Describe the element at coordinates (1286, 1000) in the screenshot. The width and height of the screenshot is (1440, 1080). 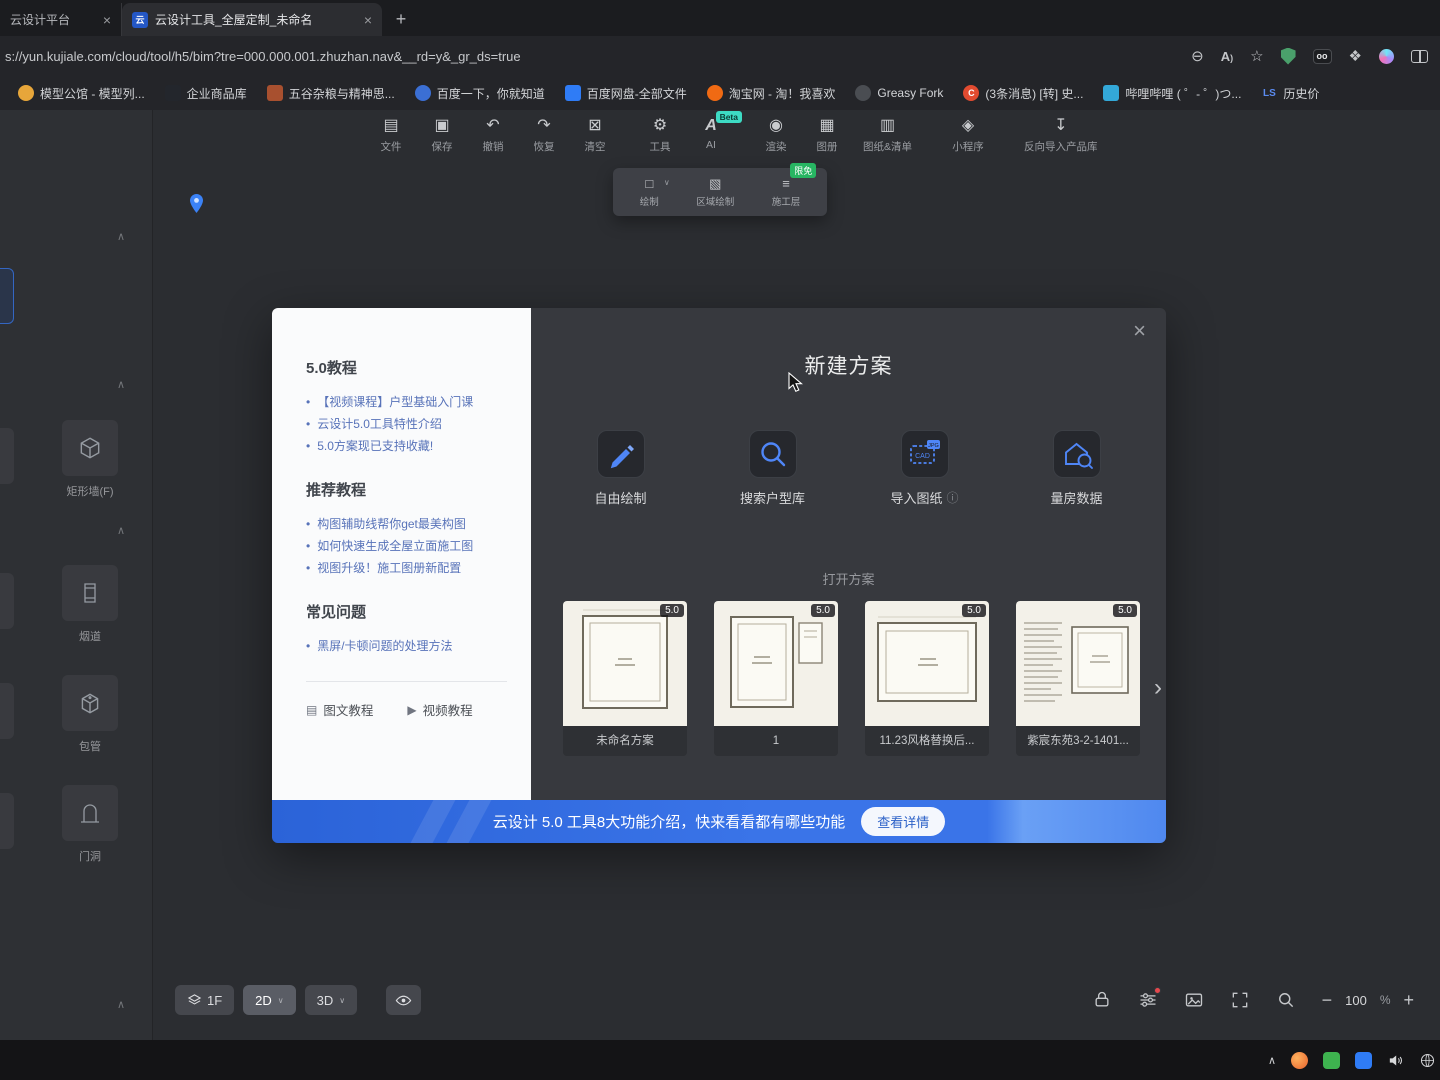
I see `zoom-to-region-icon` at that location.